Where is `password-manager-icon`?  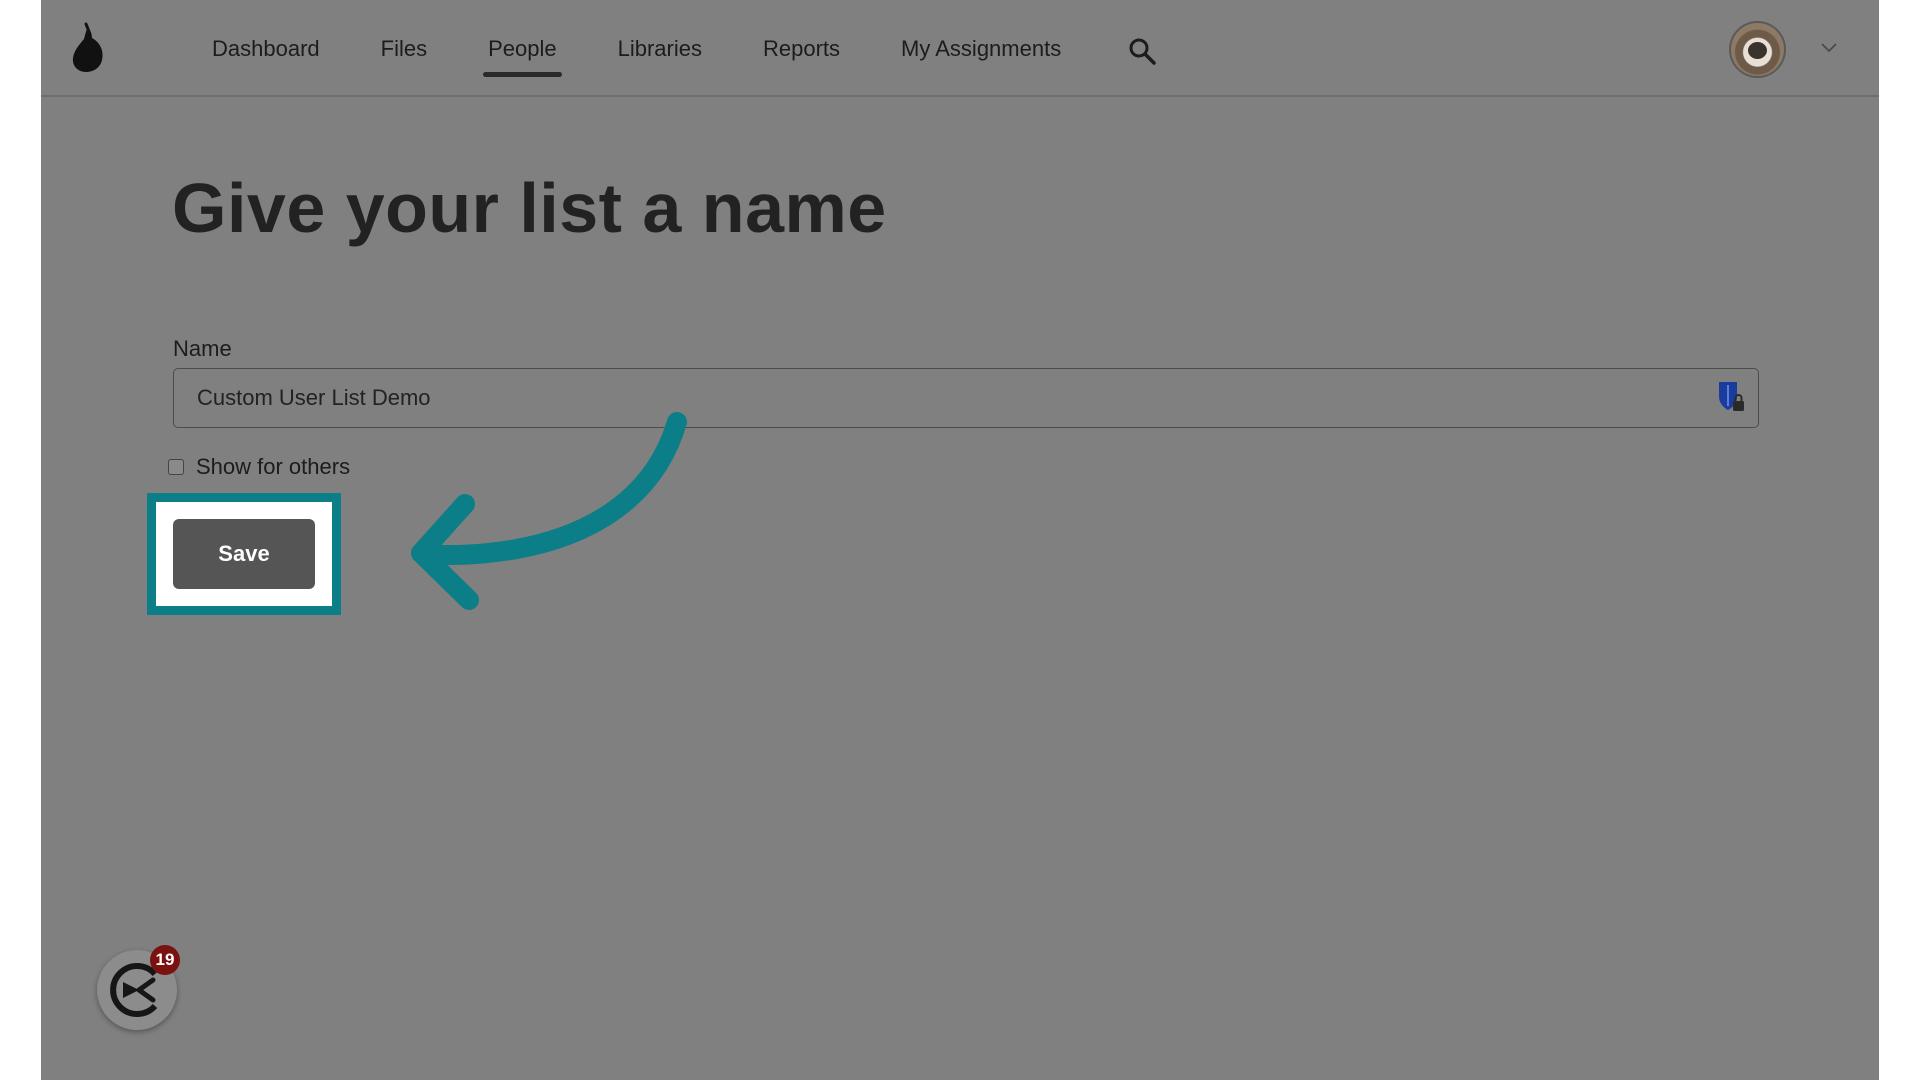
password-manager-icon is located at coordinates (1731, 397).